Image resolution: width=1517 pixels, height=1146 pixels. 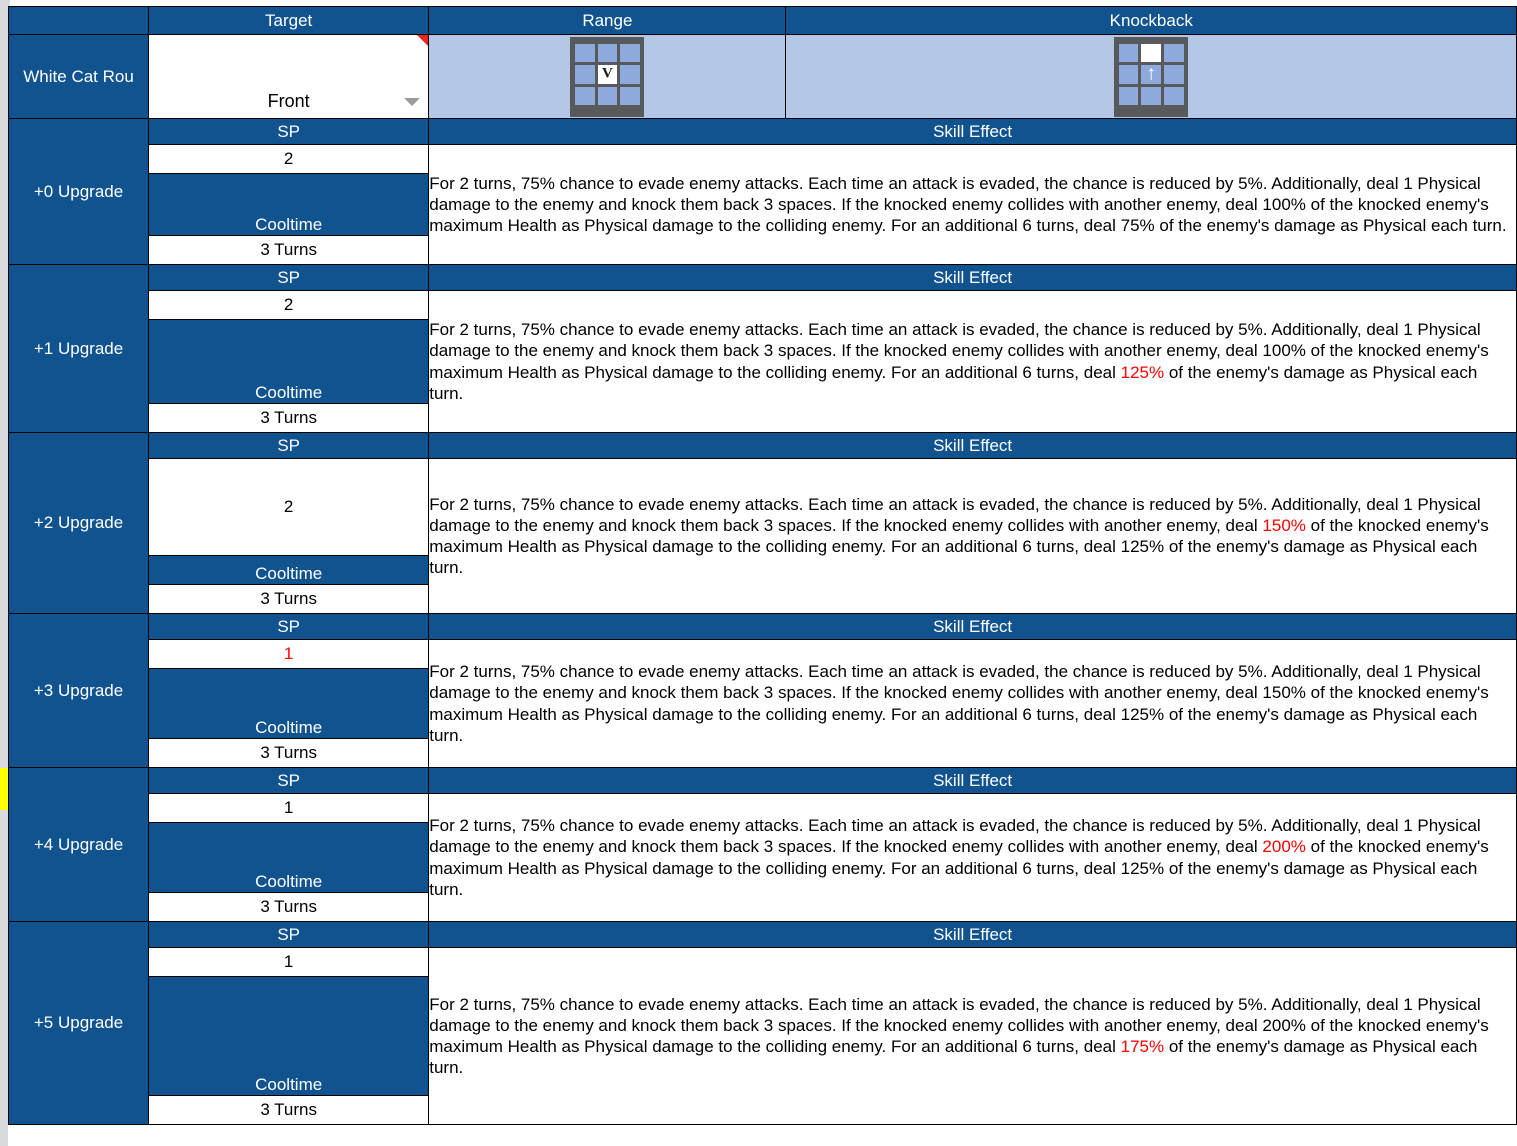 I want to click on column-header-range: Range, so click(x=607, y=20).